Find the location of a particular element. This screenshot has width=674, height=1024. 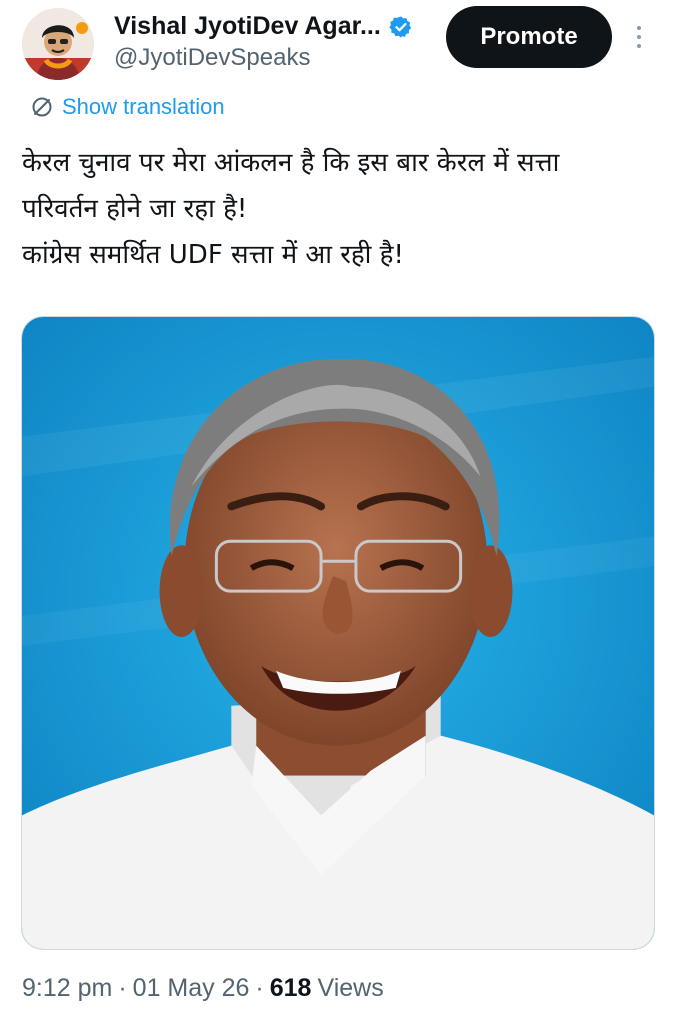

promote-button: Promote is located at coordinates (529, 37).